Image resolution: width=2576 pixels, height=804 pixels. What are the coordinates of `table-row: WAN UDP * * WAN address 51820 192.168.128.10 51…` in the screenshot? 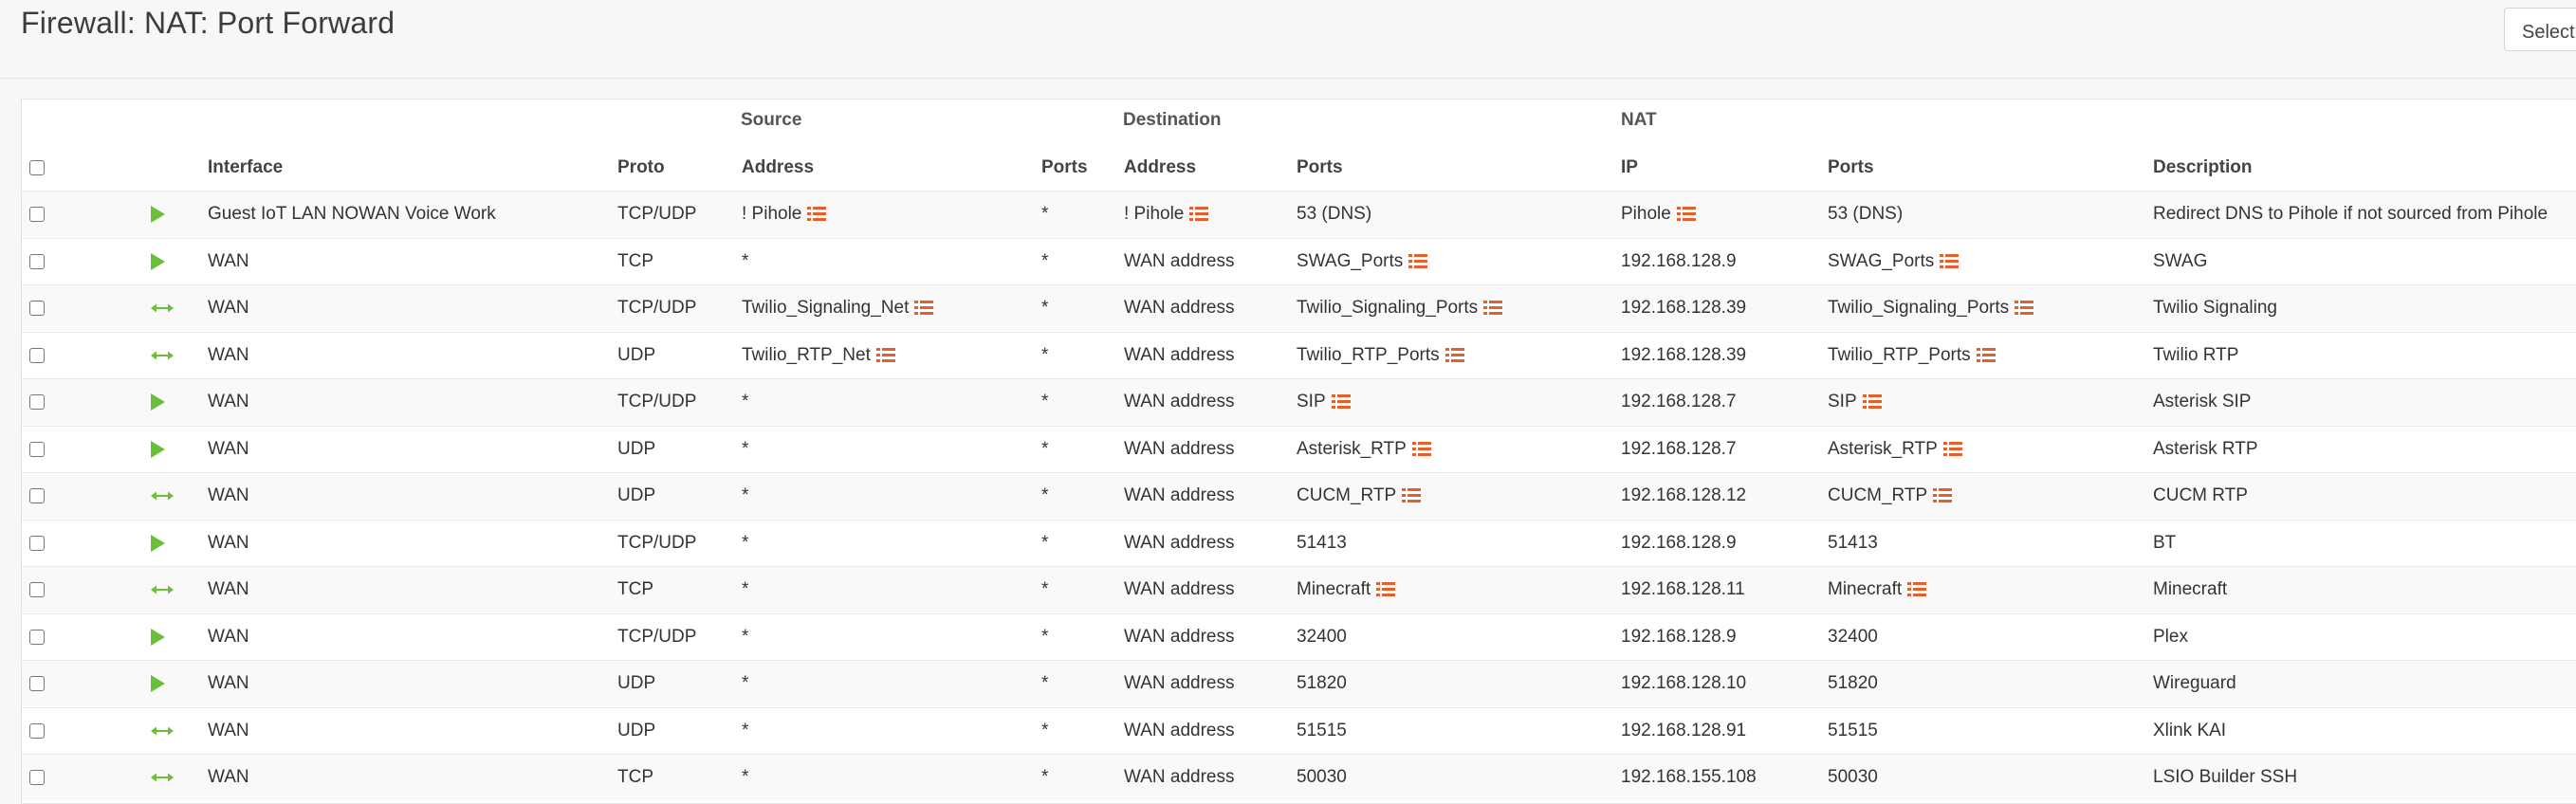 It's located at (1299, 683).